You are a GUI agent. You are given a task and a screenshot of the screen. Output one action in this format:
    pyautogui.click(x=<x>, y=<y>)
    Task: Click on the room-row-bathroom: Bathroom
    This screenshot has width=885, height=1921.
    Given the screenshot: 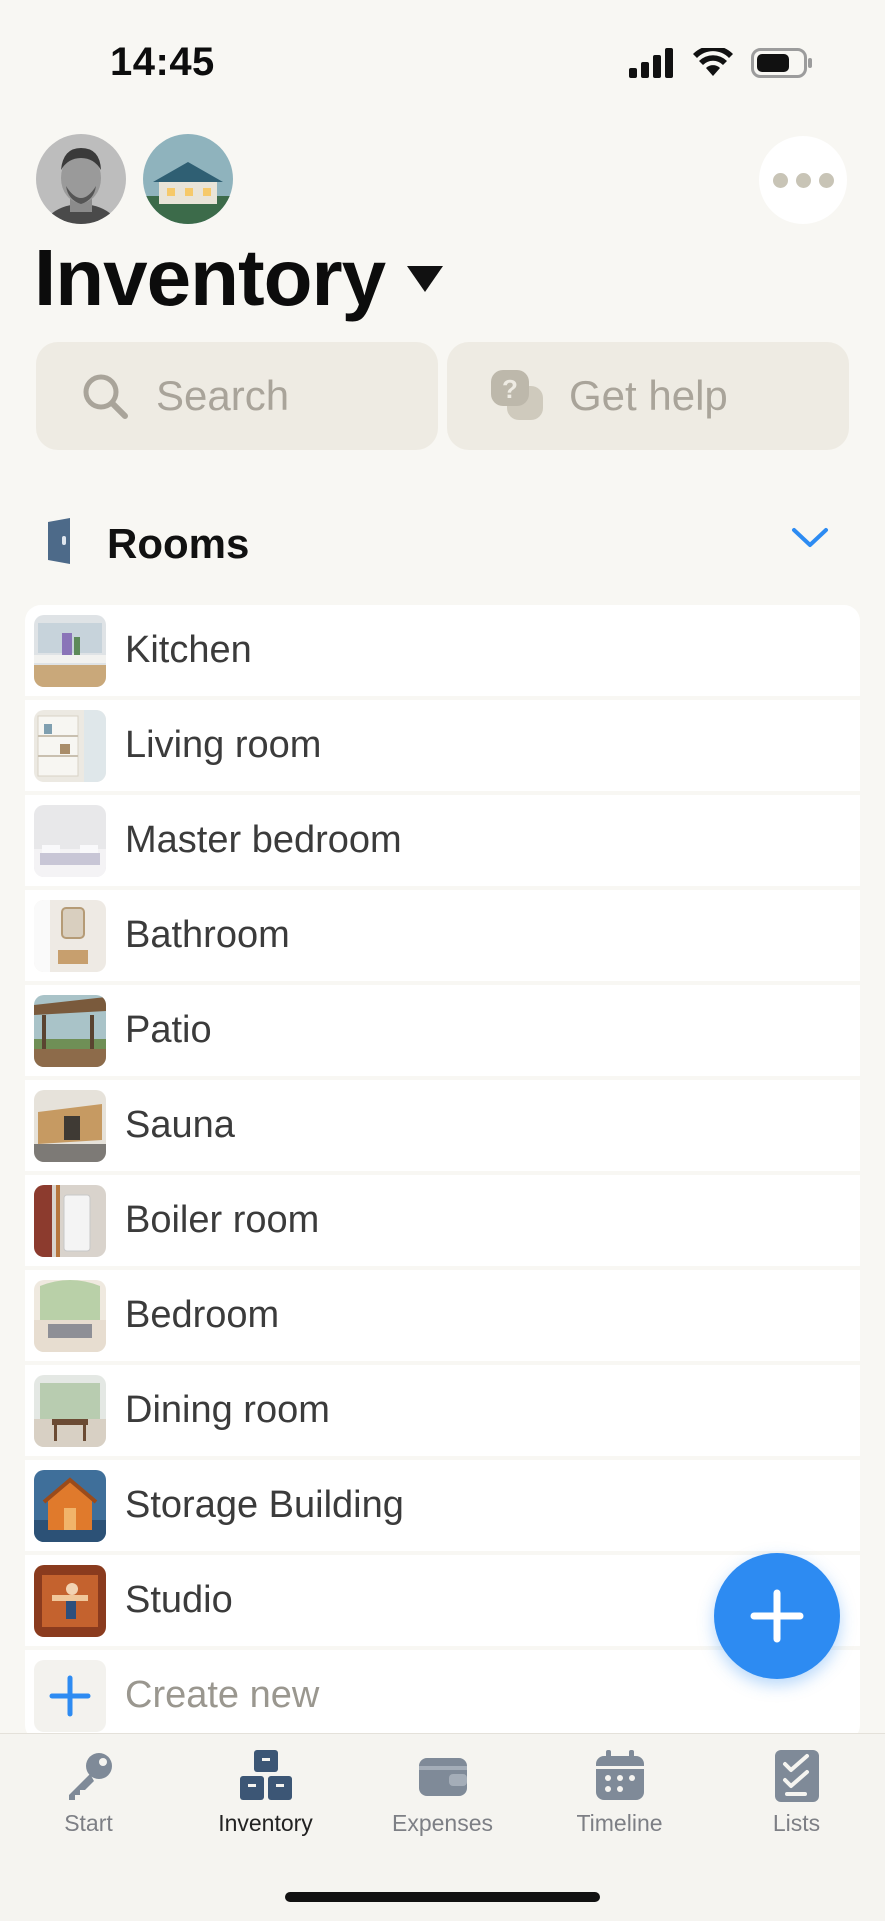 What is the action you would take?
    pyautogui.click(x=442, y=935)
    